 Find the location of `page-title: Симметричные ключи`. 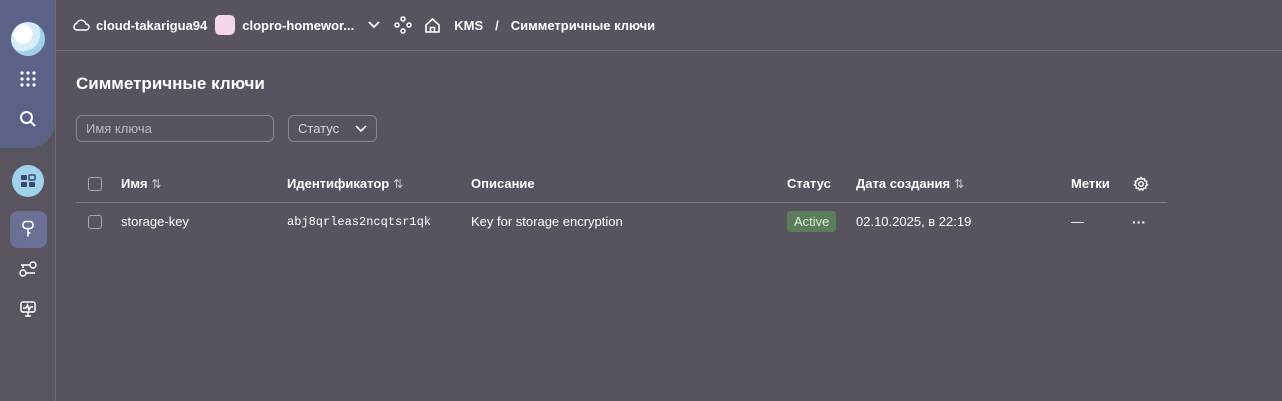

page-title: Симметричные ключи is located at coordinates (170, 83).